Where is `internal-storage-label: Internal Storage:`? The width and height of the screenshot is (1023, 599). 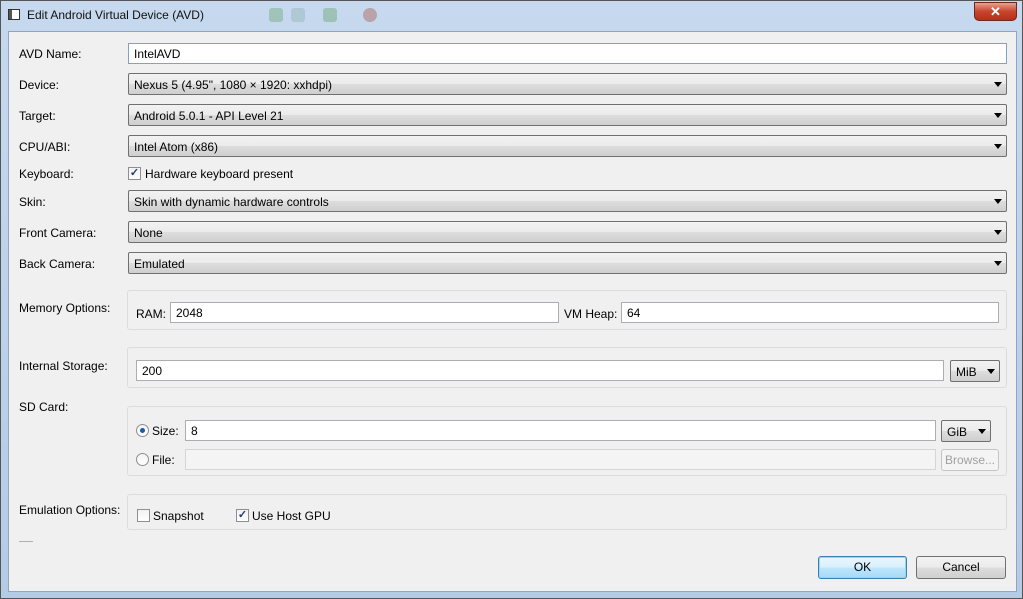 internal-storage-label: Internal Storage: is located at coordinates (63, 366).